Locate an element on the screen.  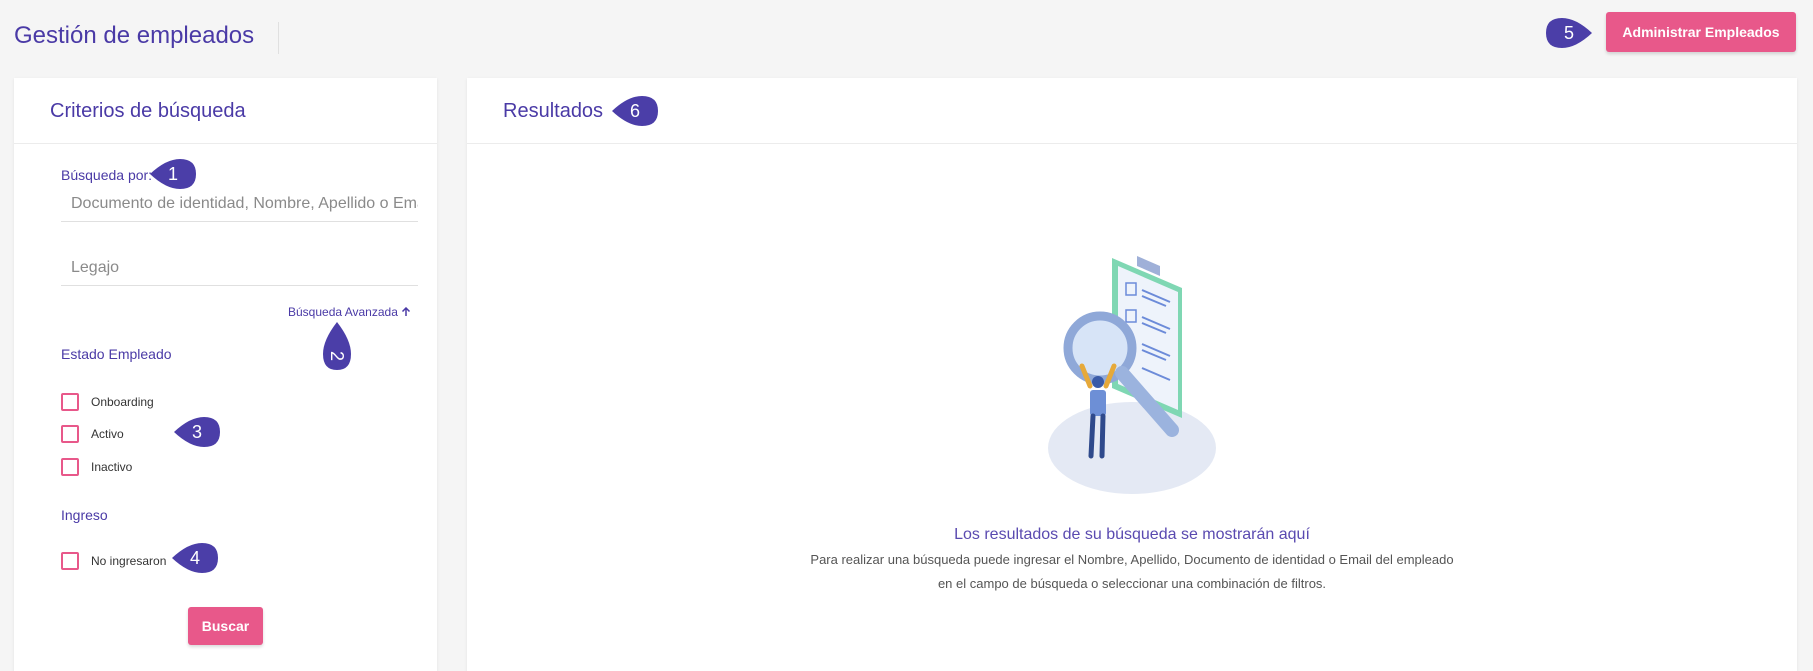
marker-4: 4 is located at coordinates (195, 558).